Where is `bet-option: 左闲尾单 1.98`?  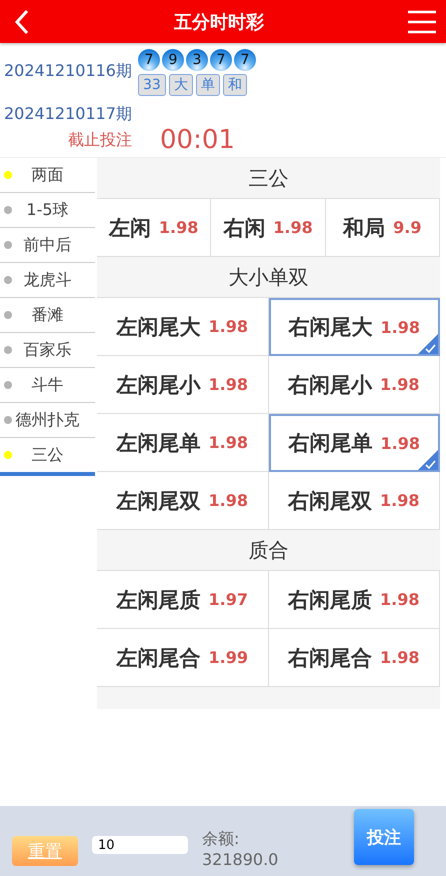
bet-option: 左闲尾单 1.98 is located at coordinates (182, 443).